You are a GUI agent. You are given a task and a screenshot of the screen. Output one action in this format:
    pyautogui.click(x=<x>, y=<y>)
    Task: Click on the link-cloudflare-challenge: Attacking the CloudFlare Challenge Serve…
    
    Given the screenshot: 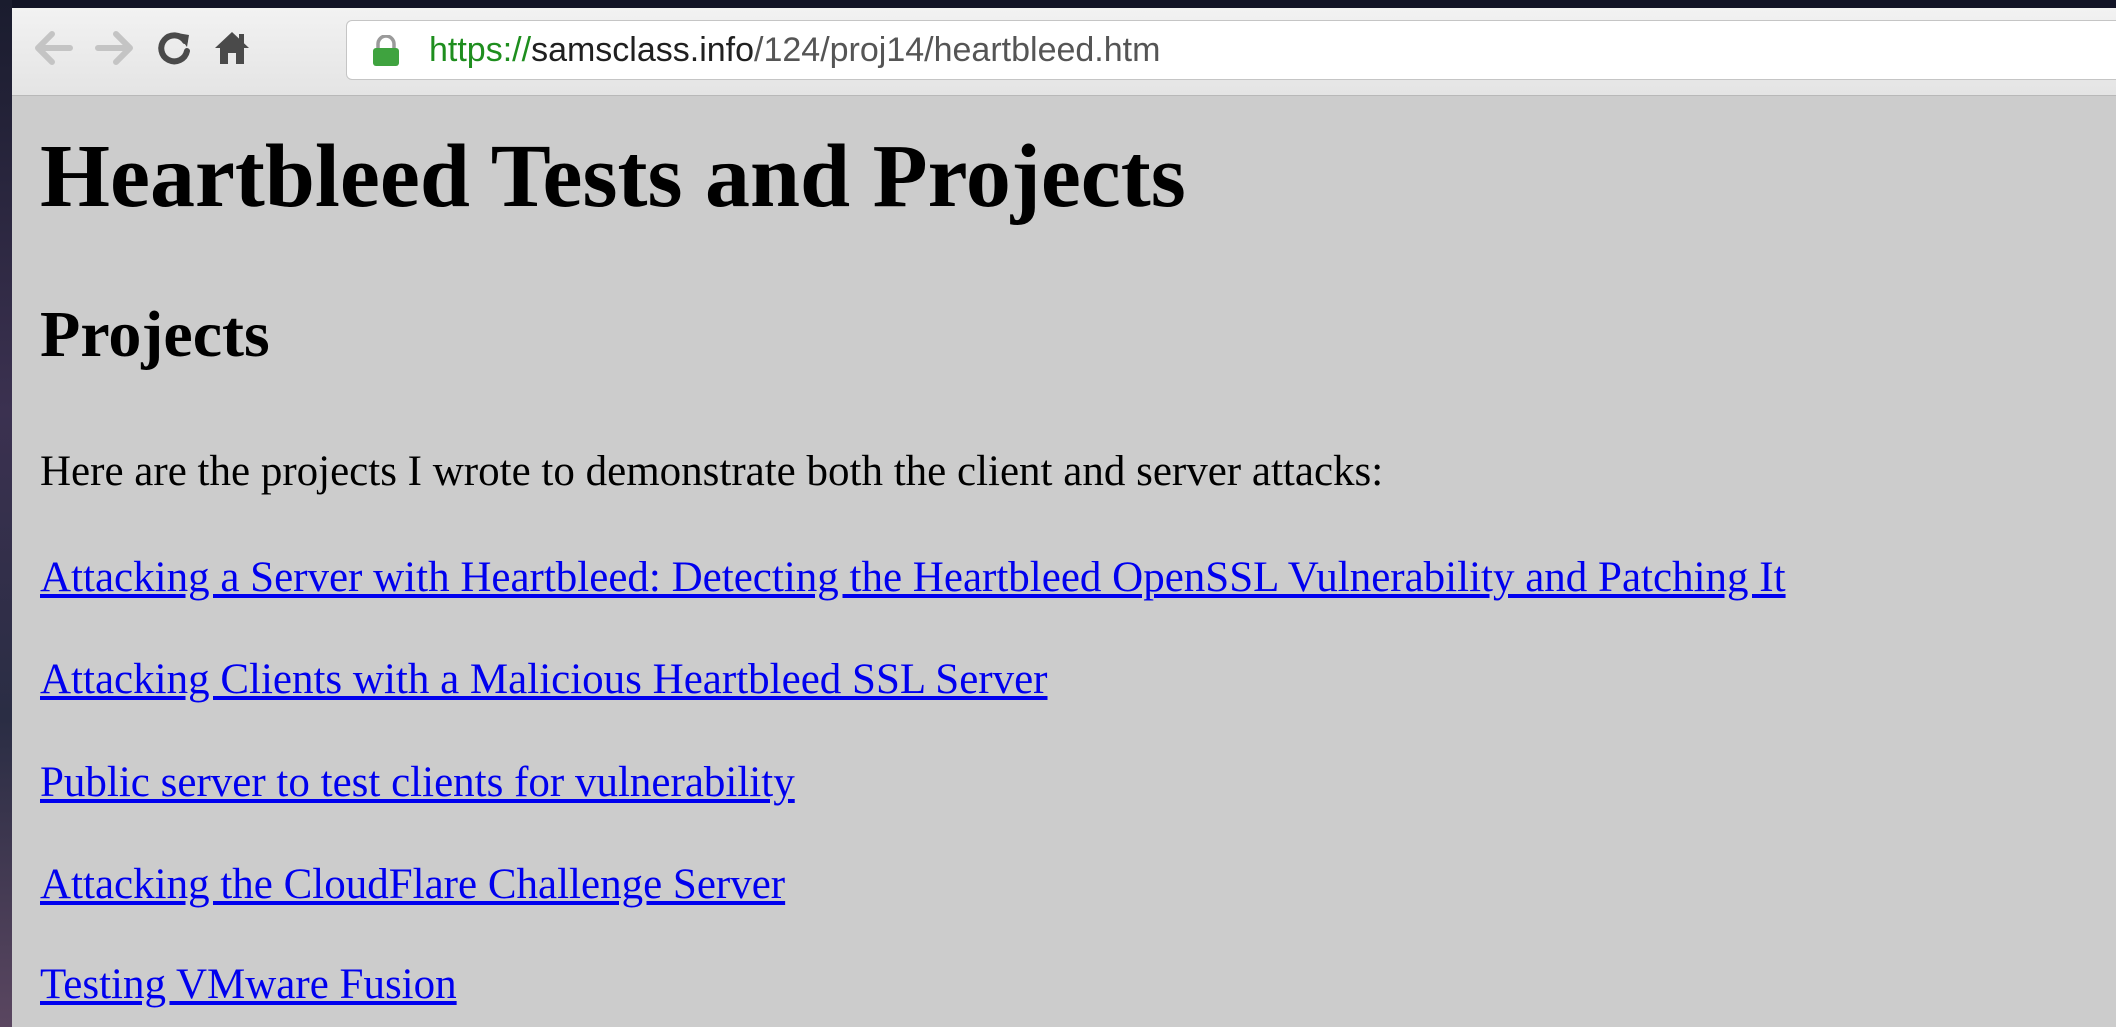 What is the action you would take?
    pyautogui.click(x=412, y=884)
    